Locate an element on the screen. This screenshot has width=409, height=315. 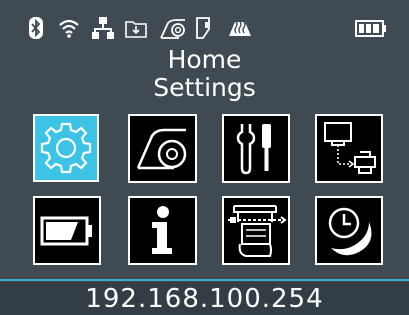
menu-tile-information is located at coordinates (162, 230).